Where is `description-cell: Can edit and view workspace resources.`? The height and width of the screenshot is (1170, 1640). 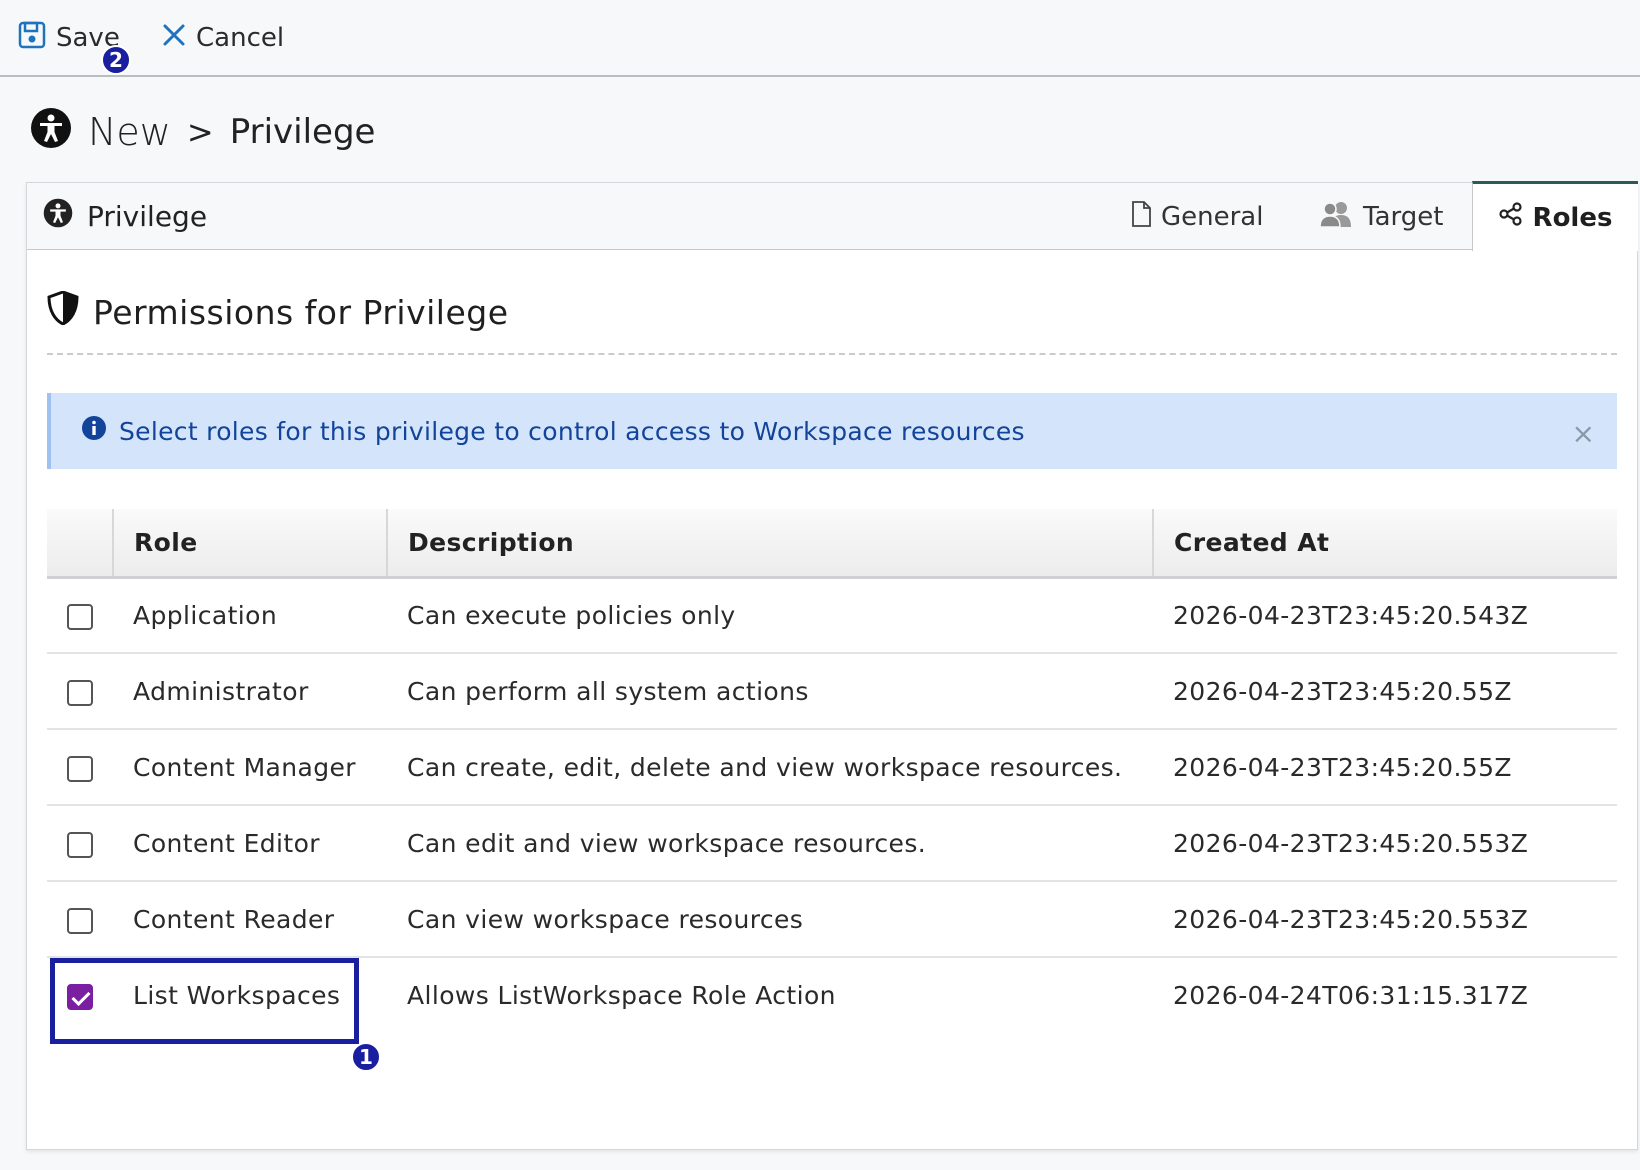 description-cell: Can edit and view workspace resources. is located at coordinates (667, 843).